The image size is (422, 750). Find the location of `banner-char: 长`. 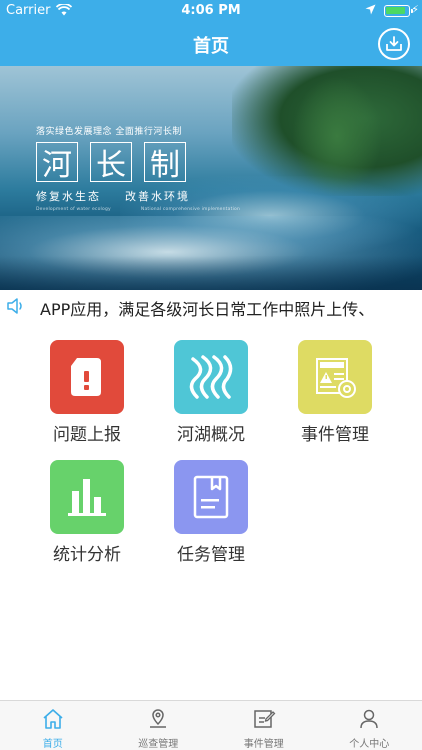

banner-char: 长 is located at coordinates (111, 162).